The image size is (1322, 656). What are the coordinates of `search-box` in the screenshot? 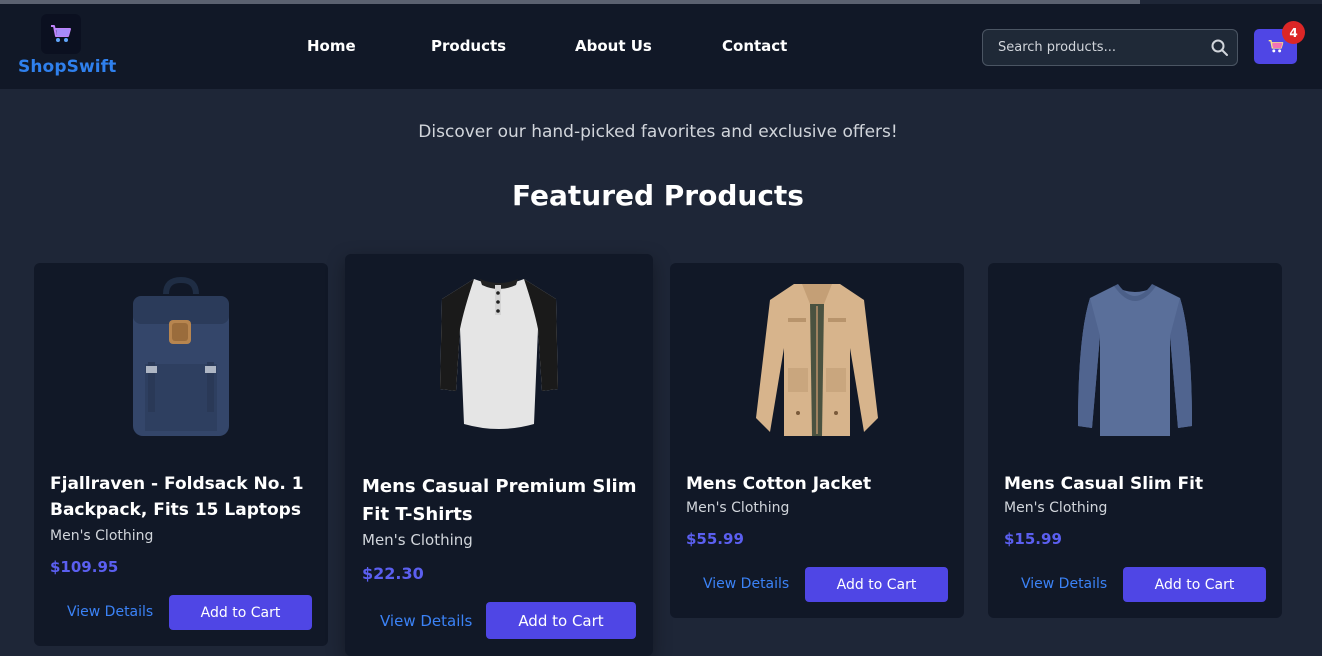 It's located at (1110, 47).